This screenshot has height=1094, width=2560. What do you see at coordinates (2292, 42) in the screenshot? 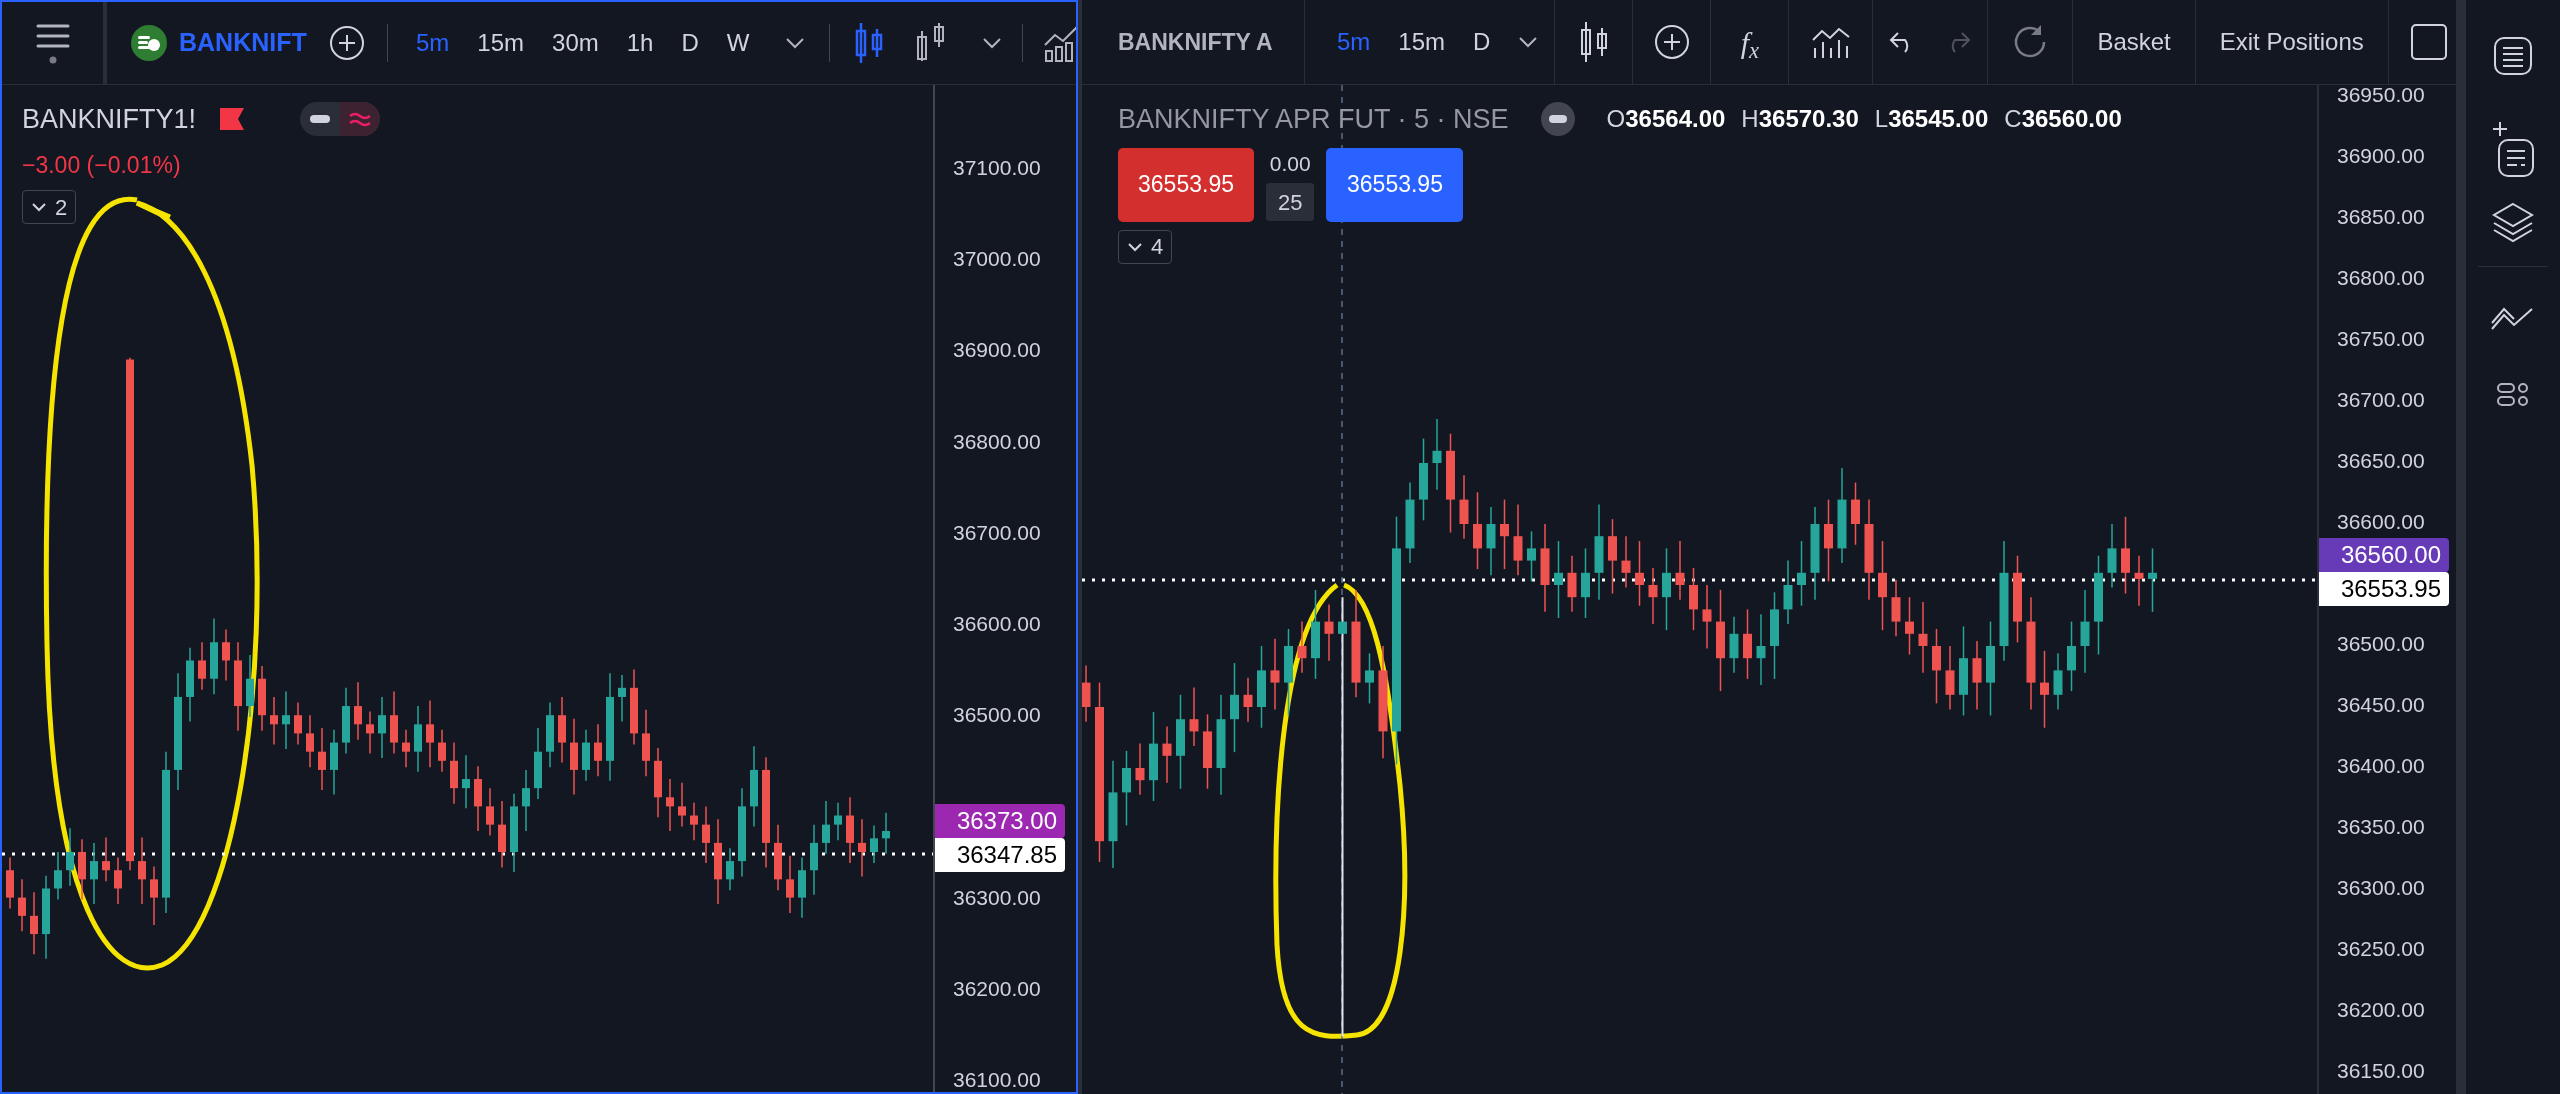
I see `toolbar-button: Exit Positions` at bounding box center [2292, 42].